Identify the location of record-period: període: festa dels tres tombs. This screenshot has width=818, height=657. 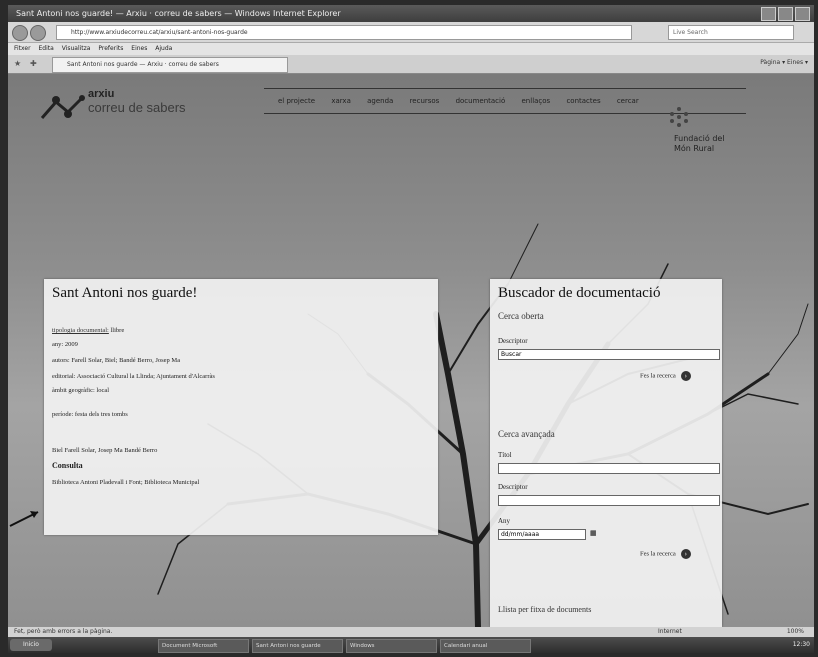
(90, 414).